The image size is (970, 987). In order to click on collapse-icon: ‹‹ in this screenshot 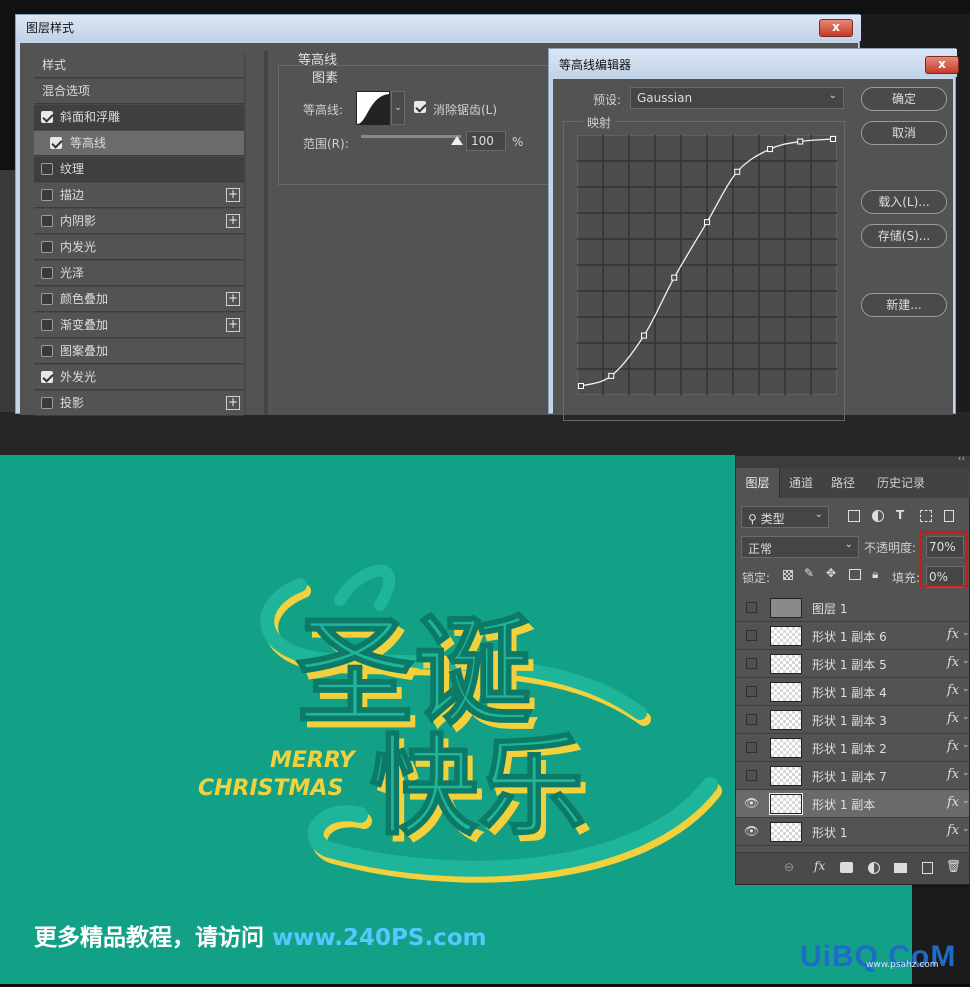, I will do `click(961, 459)`.